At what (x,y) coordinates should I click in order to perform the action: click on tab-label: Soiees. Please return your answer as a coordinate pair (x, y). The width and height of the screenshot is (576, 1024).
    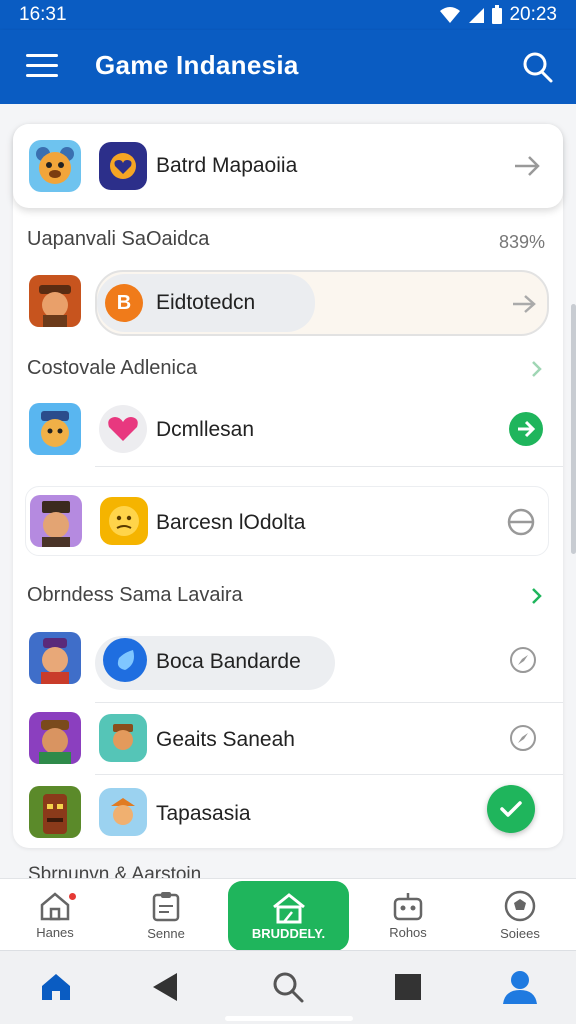
    Looking at the image, I should click on (520, 933).